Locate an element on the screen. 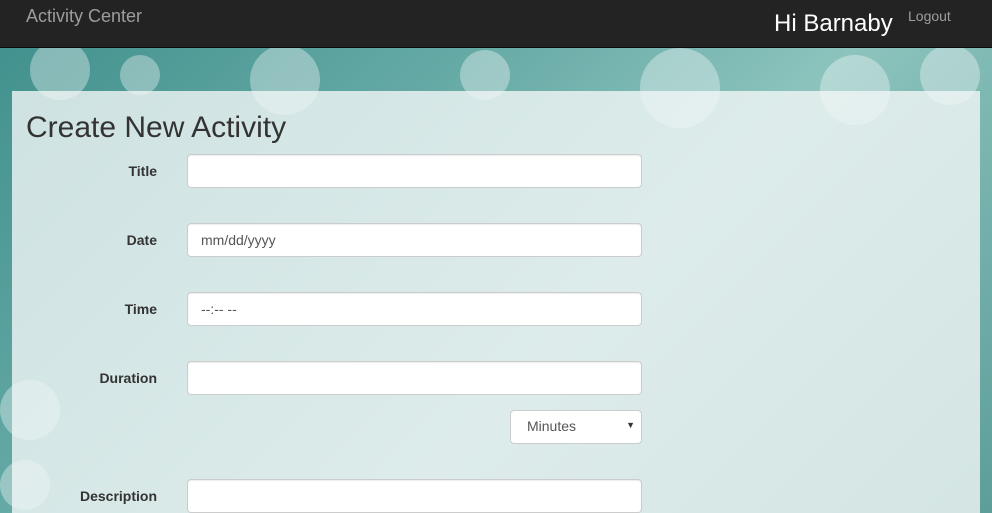 Image resolution: width=992 pixels, height=513 pixels. duration-row: Duration is located at coordinates (496, 378).